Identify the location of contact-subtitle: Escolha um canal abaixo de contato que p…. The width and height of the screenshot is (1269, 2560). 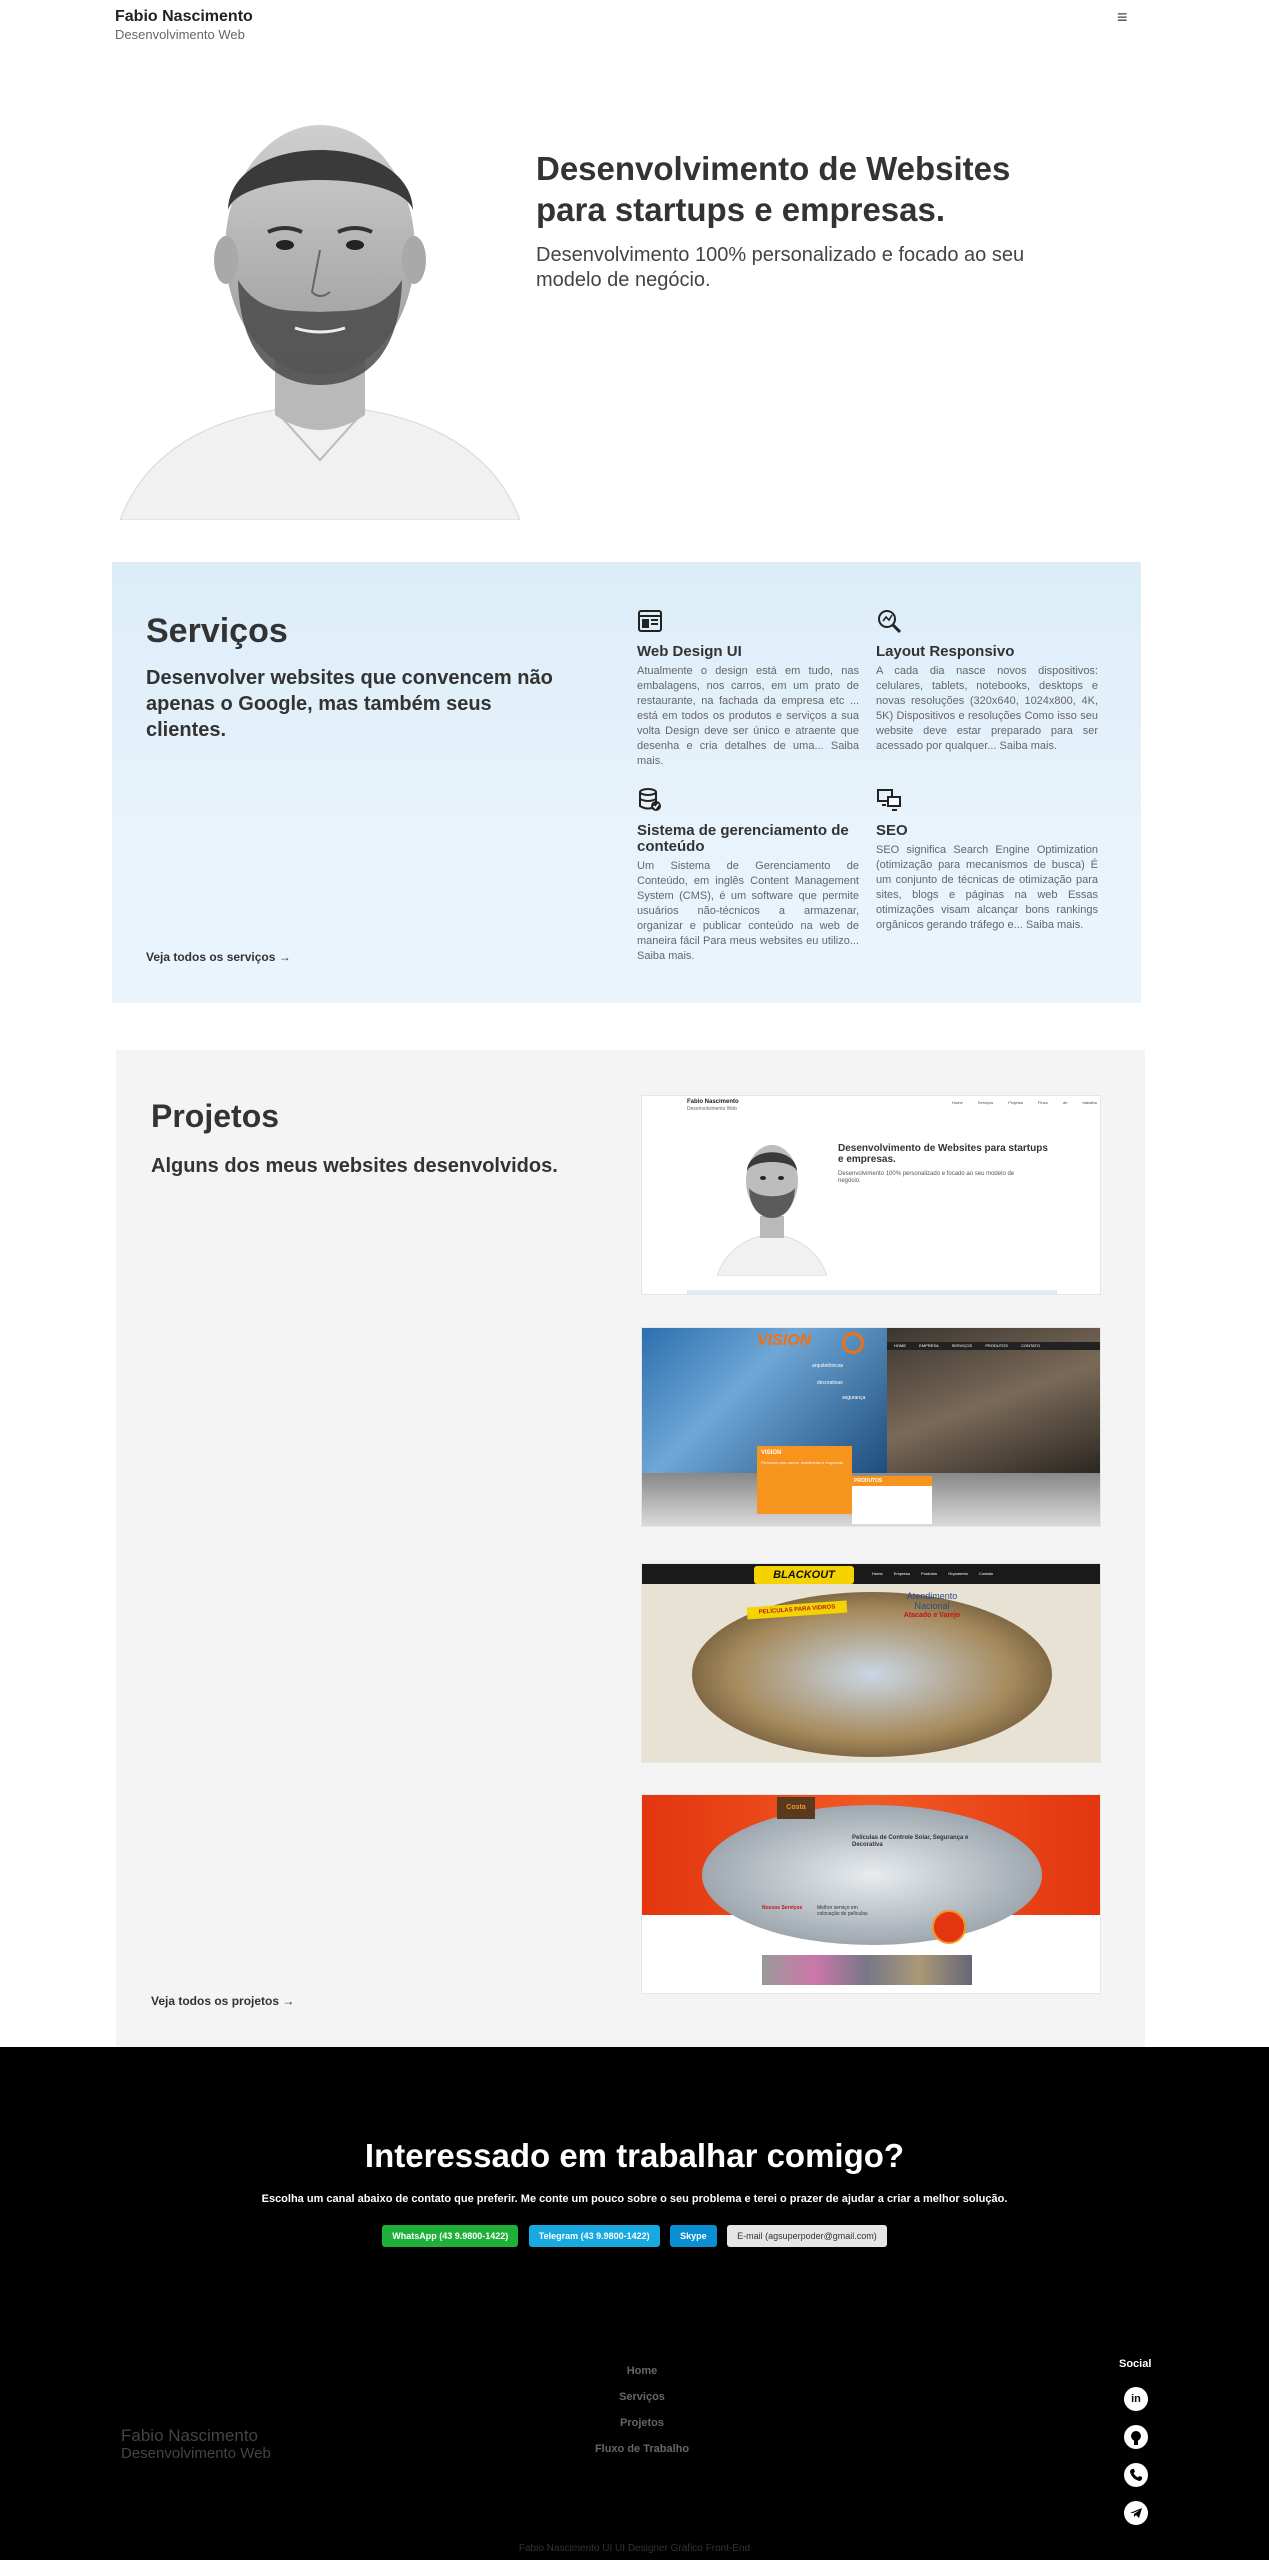
(634, 2199).